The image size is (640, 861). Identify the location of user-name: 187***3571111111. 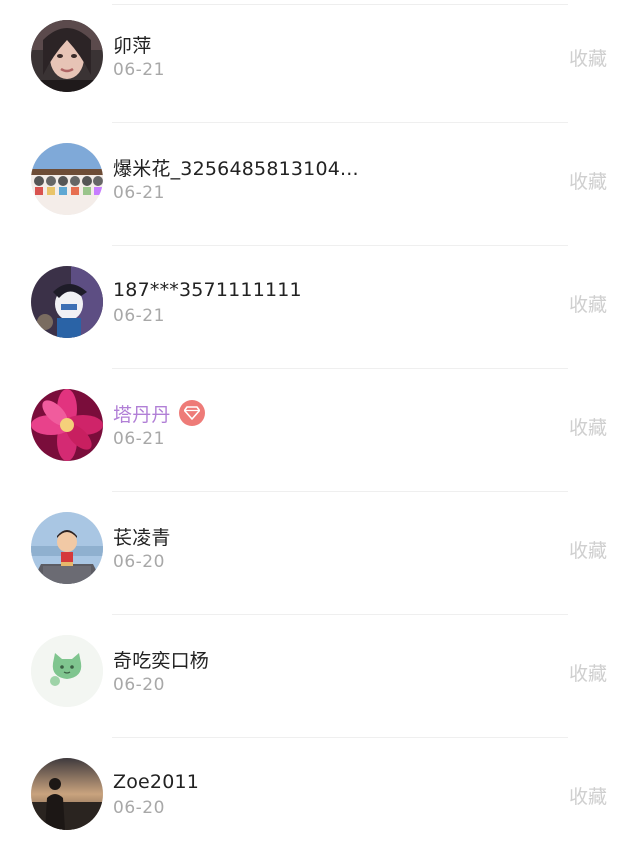
(207, 290).